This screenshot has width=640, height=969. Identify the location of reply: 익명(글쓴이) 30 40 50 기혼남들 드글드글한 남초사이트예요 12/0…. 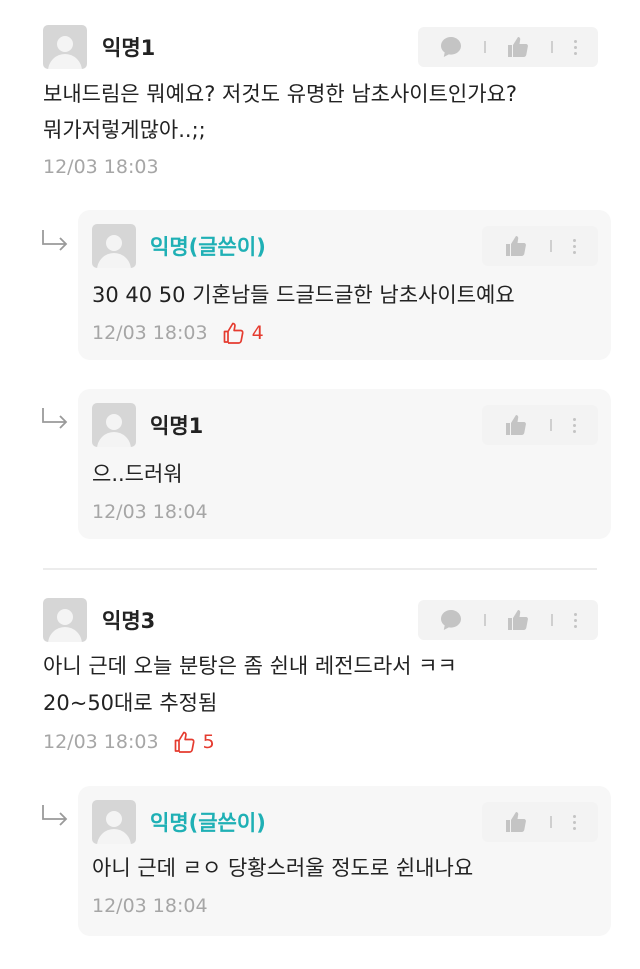
(344, 285).